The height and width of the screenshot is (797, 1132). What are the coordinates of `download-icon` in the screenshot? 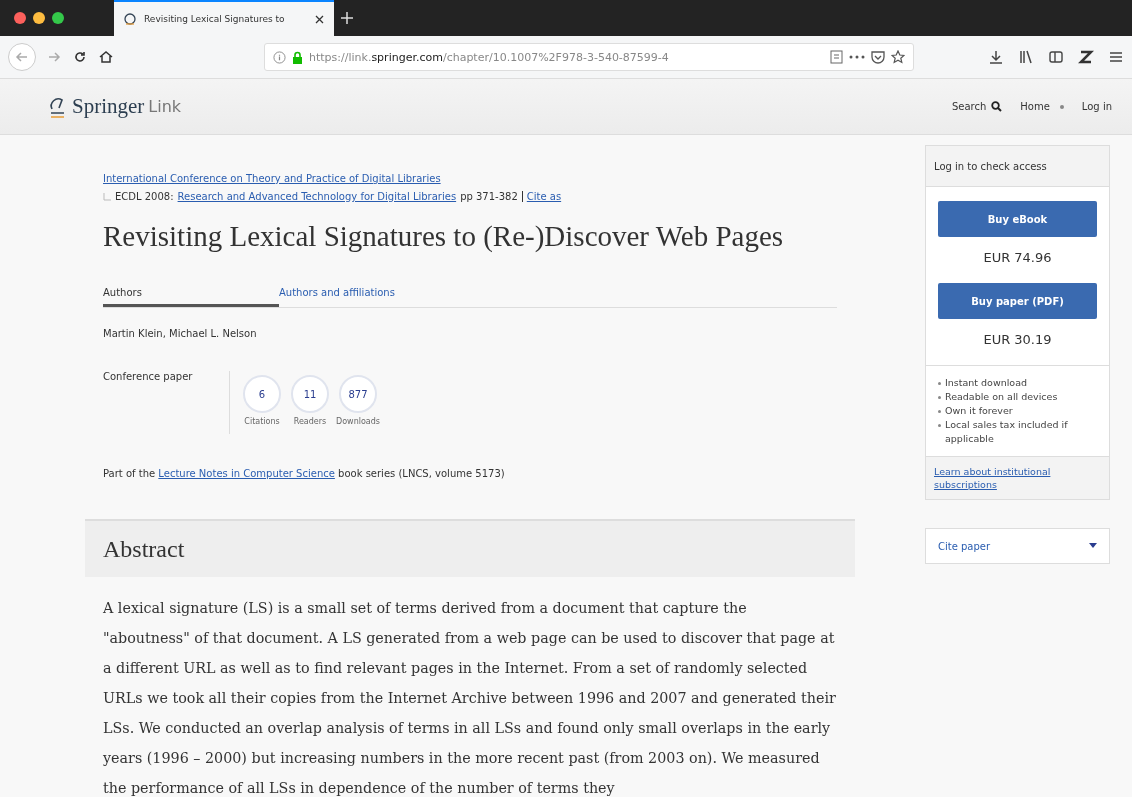 It's located at (996, 57).